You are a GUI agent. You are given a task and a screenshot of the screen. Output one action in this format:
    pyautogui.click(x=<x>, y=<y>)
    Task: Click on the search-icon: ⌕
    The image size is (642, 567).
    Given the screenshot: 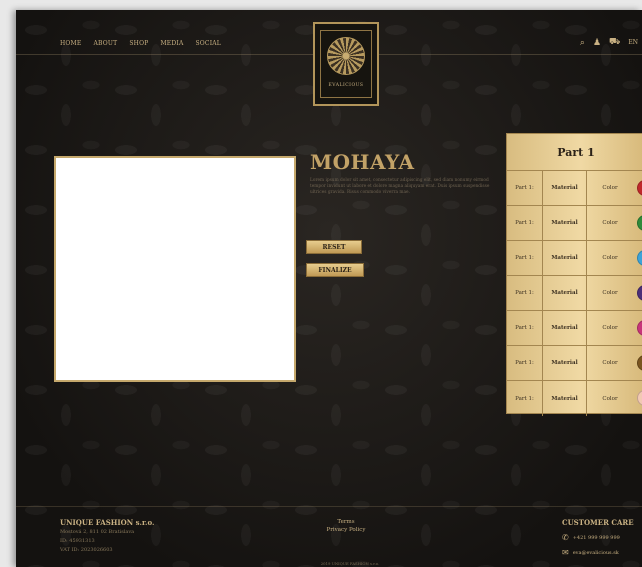 What is the action you would take?
    pyautogui.click(x=582, y=43)
    